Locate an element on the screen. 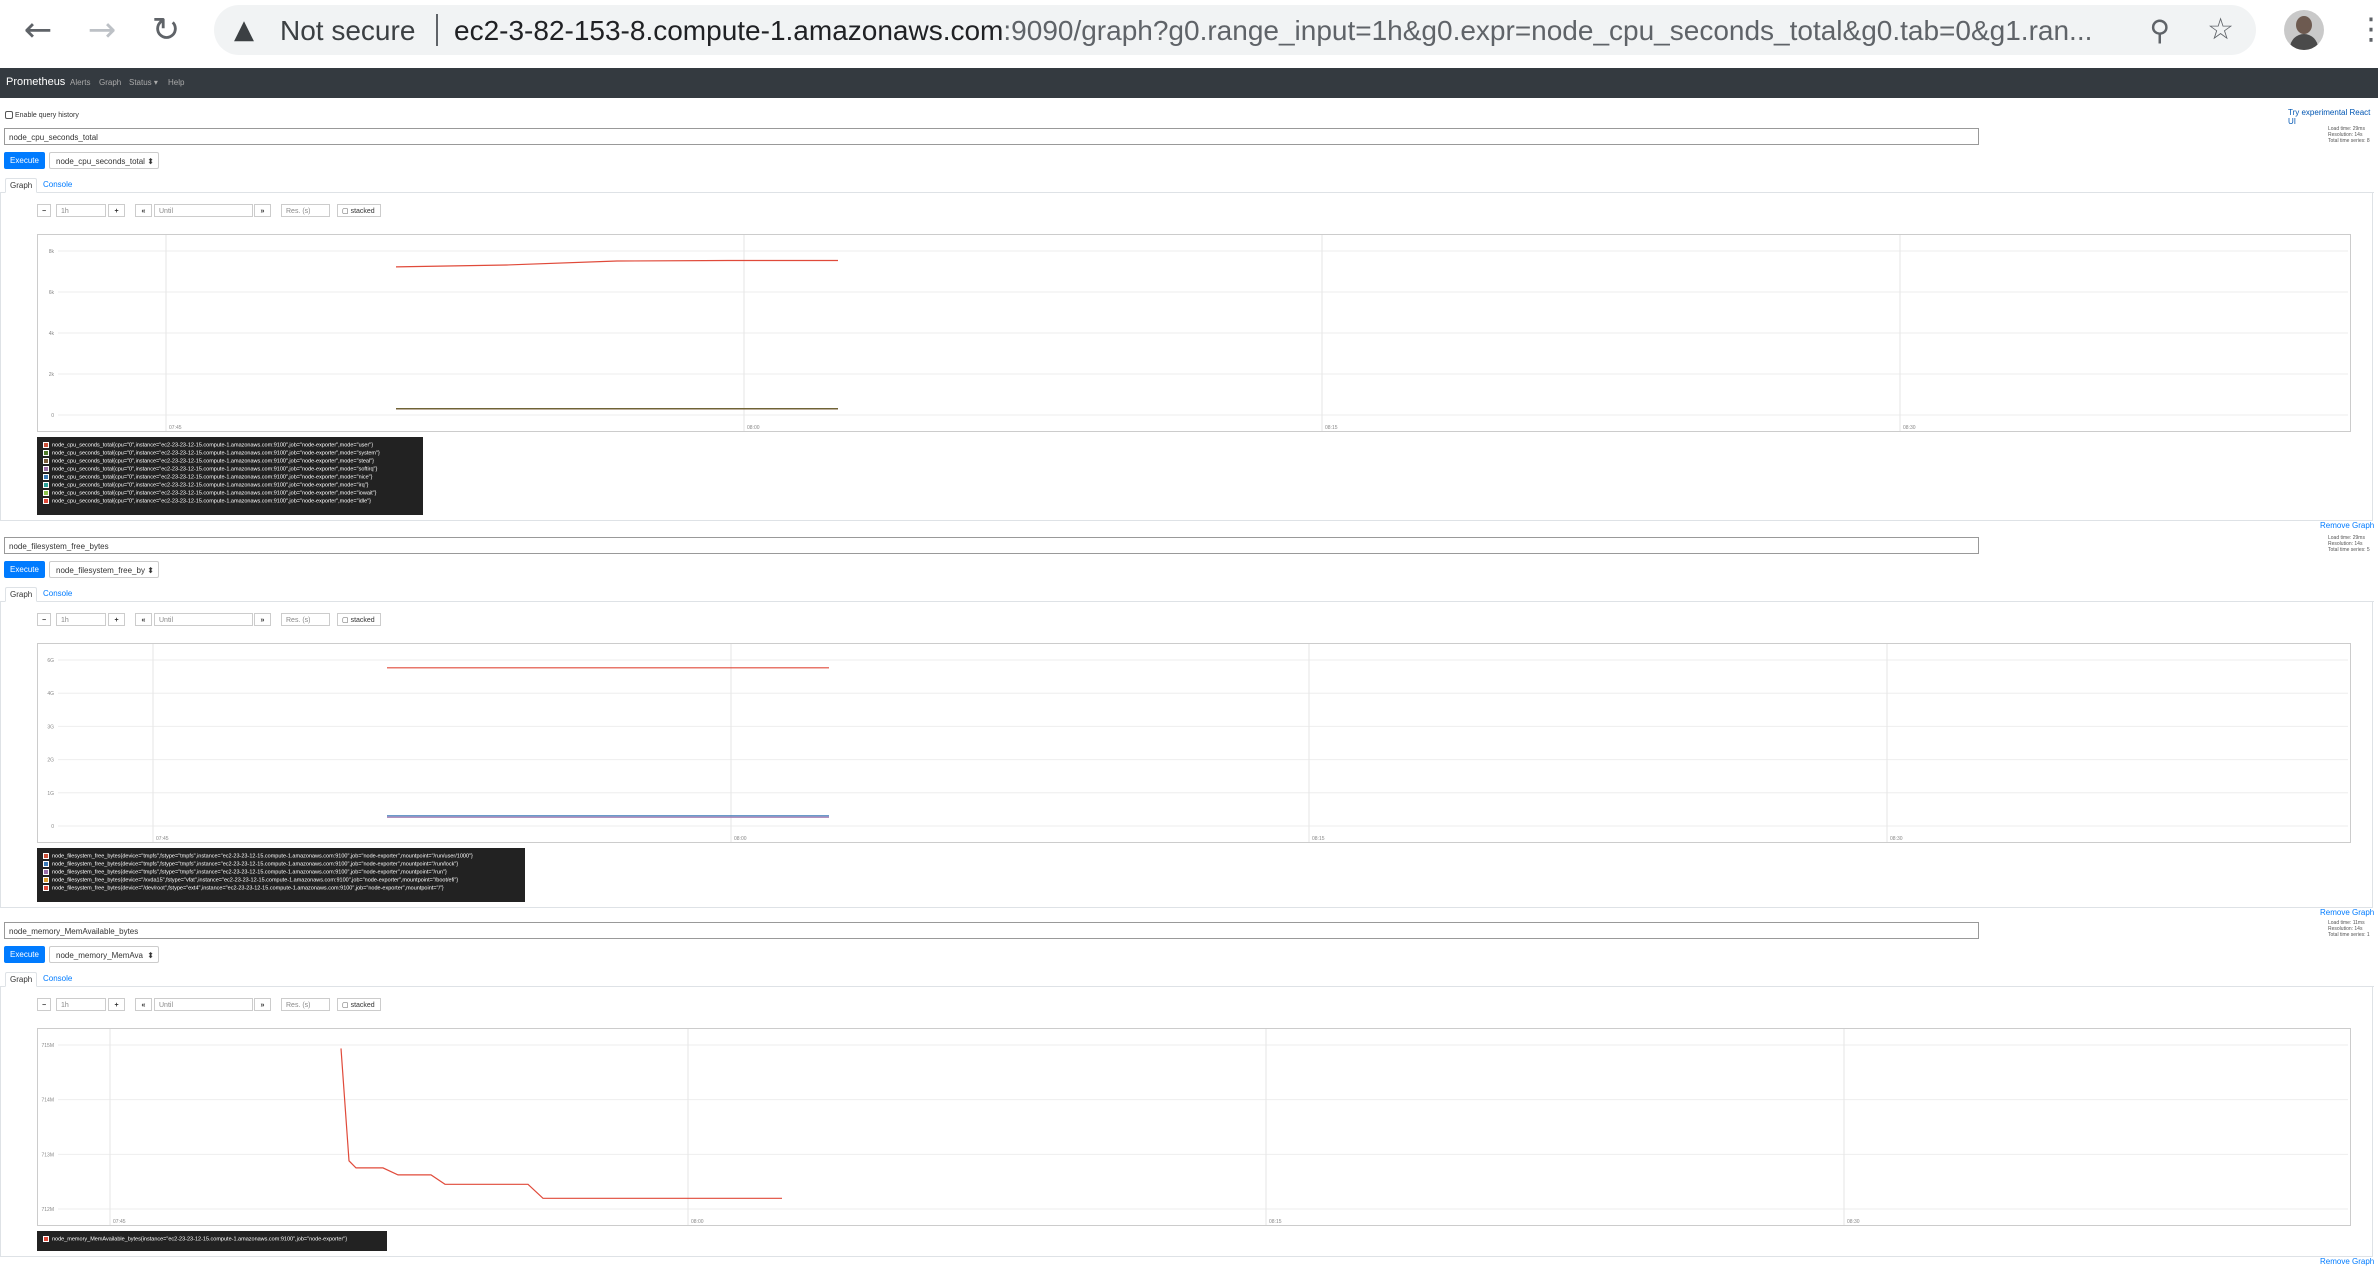  expression-input: node_filesystem_free_bytes is located at coordinates (991, 545).